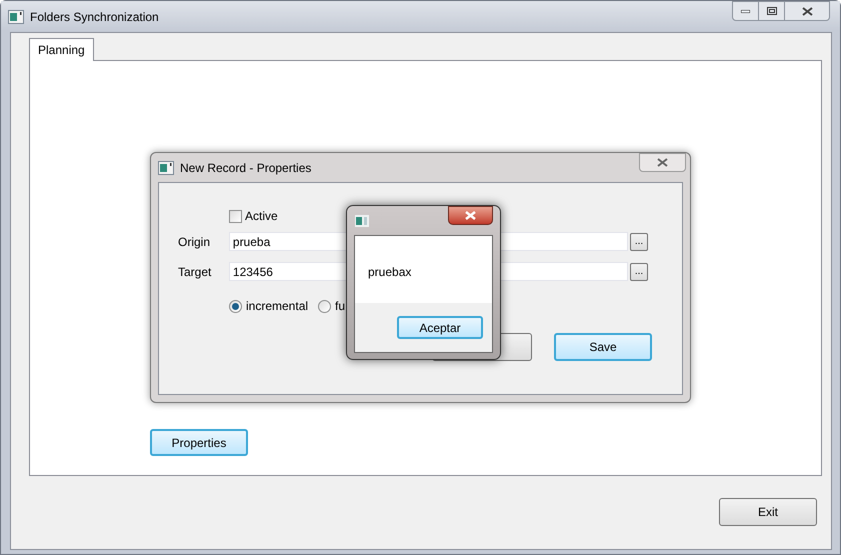  What do you see at coordinates (440, 327) in the screenshot?
I see `accept-button: Aceptar` at bounding box center [440, 327].